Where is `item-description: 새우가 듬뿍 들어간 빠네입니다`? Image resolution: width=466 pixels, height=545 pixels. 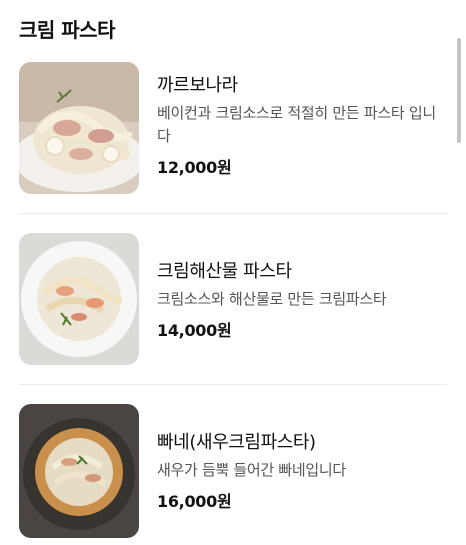
item-description: 새우가 듬뿍 들어간 빠네입니다 is located at coordinates (251, 470).